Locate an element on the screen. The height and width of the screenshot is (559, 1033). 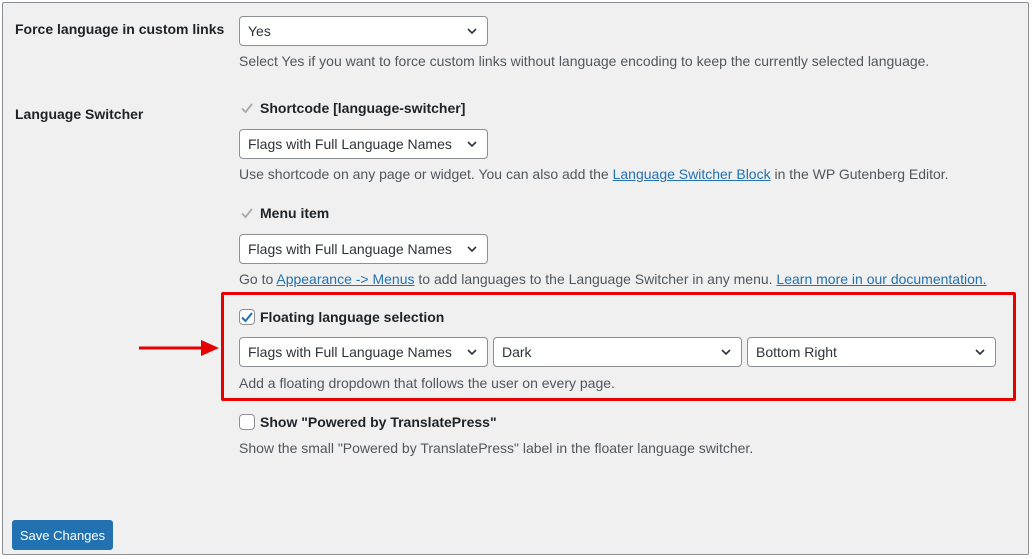
menu-item-label: Menu item is located at coordinates (295, 213).